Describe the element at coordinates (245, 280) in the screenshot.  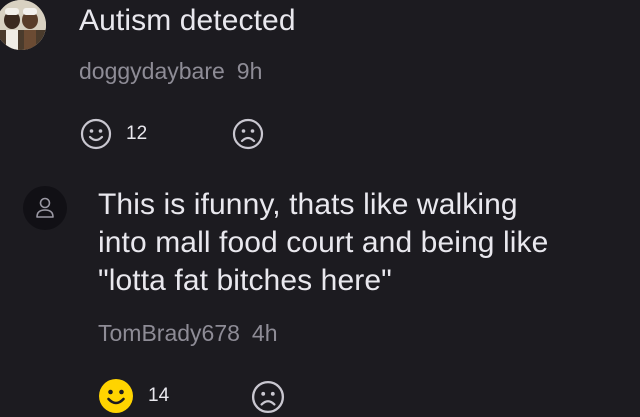
I see `comment-text-line: "lotta fat bitches here"` at that location.